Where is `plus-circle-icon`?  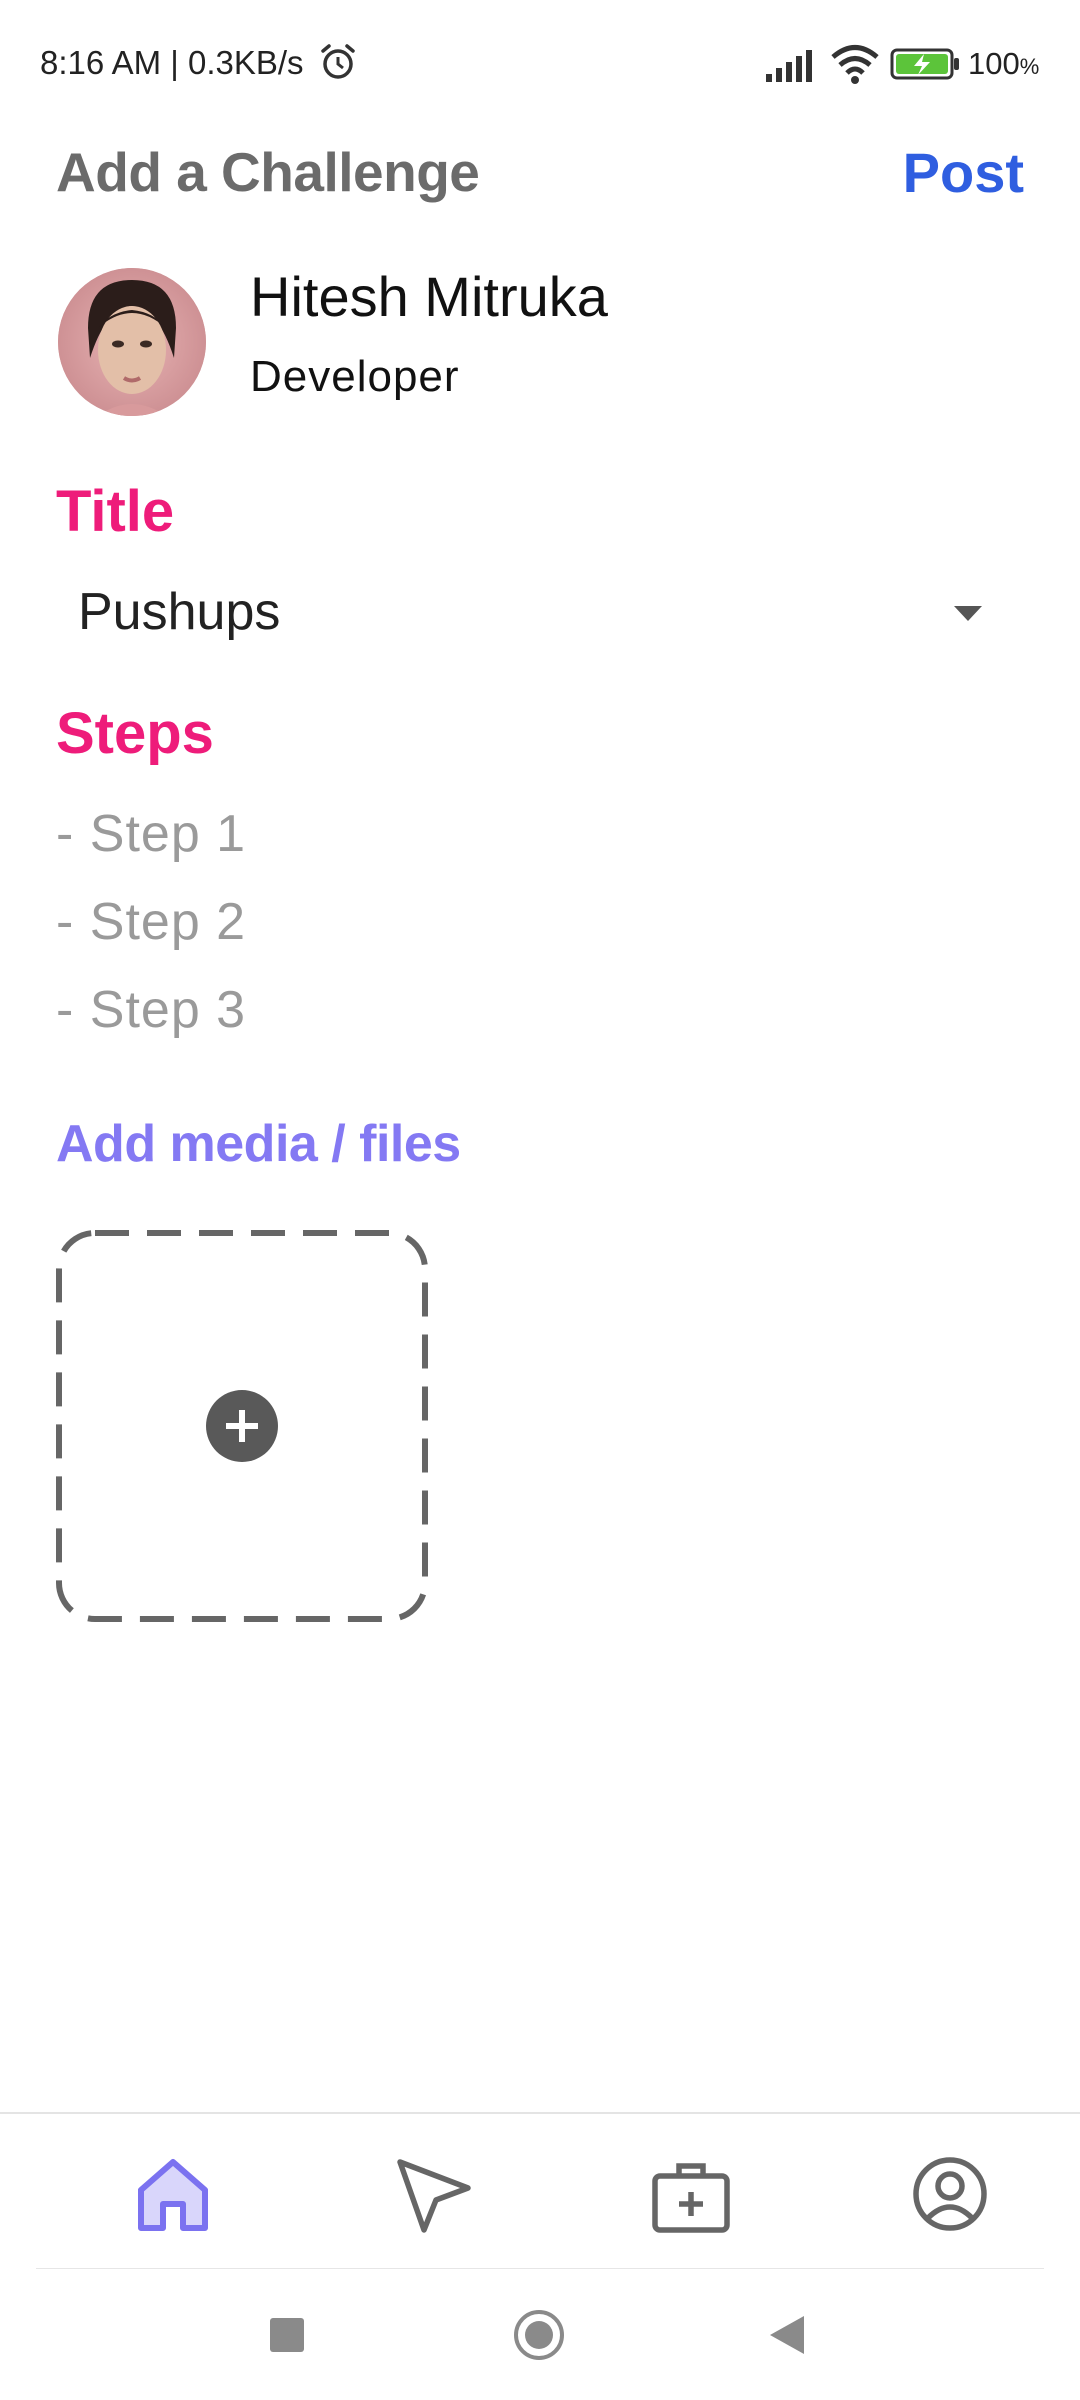
plus-circle-icon is located at coordinates (242, 1426).